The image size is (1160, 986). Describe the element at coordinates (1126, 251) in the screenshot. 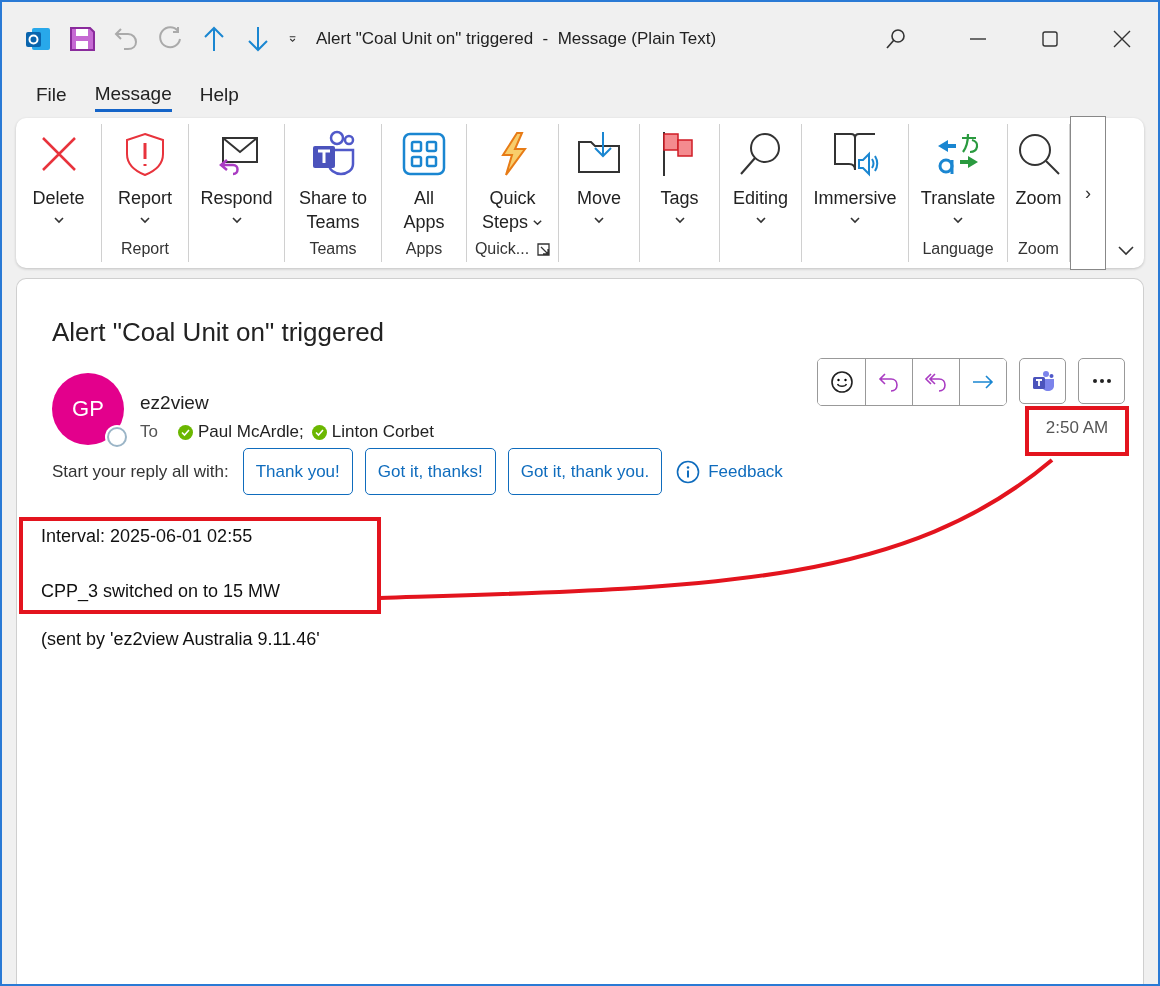

I see `chevron-icon` at that location.